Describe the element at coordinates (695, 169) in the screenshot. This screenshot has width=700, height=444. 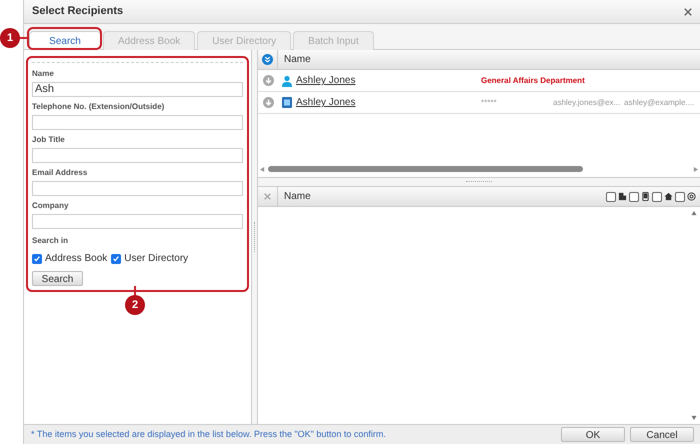
I see `scroll-right-icon` at that location.